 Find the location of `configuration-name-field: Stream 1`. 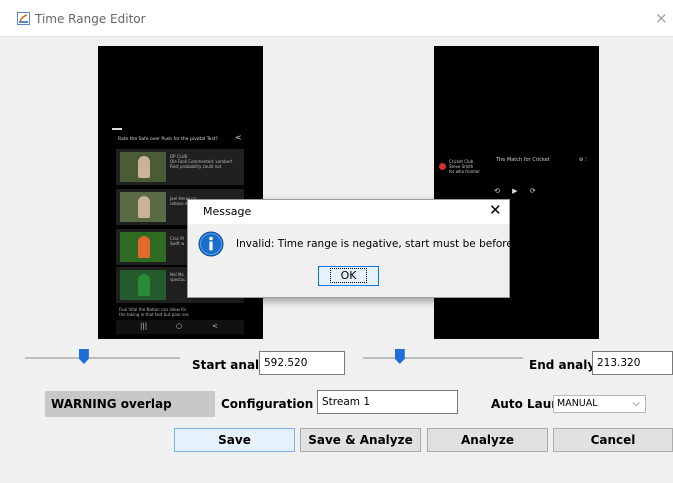

configuration-name-field: Stream 1 is located at coordinates (387, 402).